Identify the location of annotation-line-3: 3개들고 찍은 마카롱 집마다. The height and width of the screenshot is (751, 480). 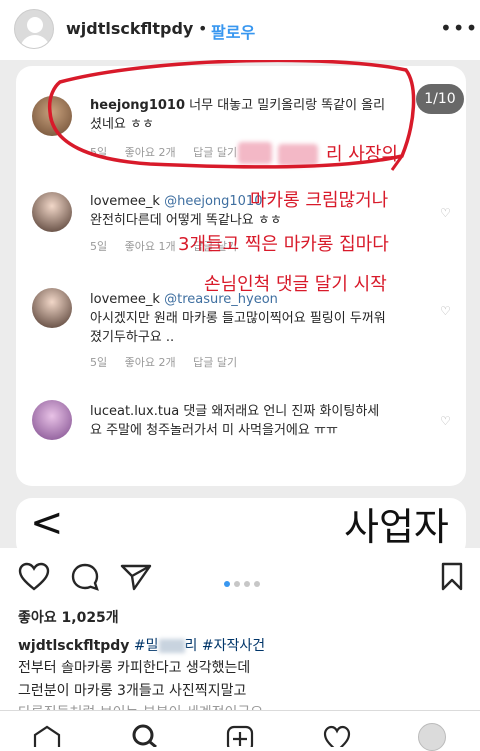
(283, 244).